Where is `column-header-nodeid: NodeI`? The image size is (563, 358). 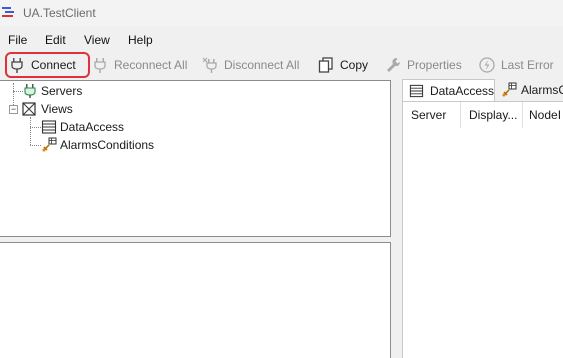
column-header-nodeid: NodeI is located at coordinates (543, 115).